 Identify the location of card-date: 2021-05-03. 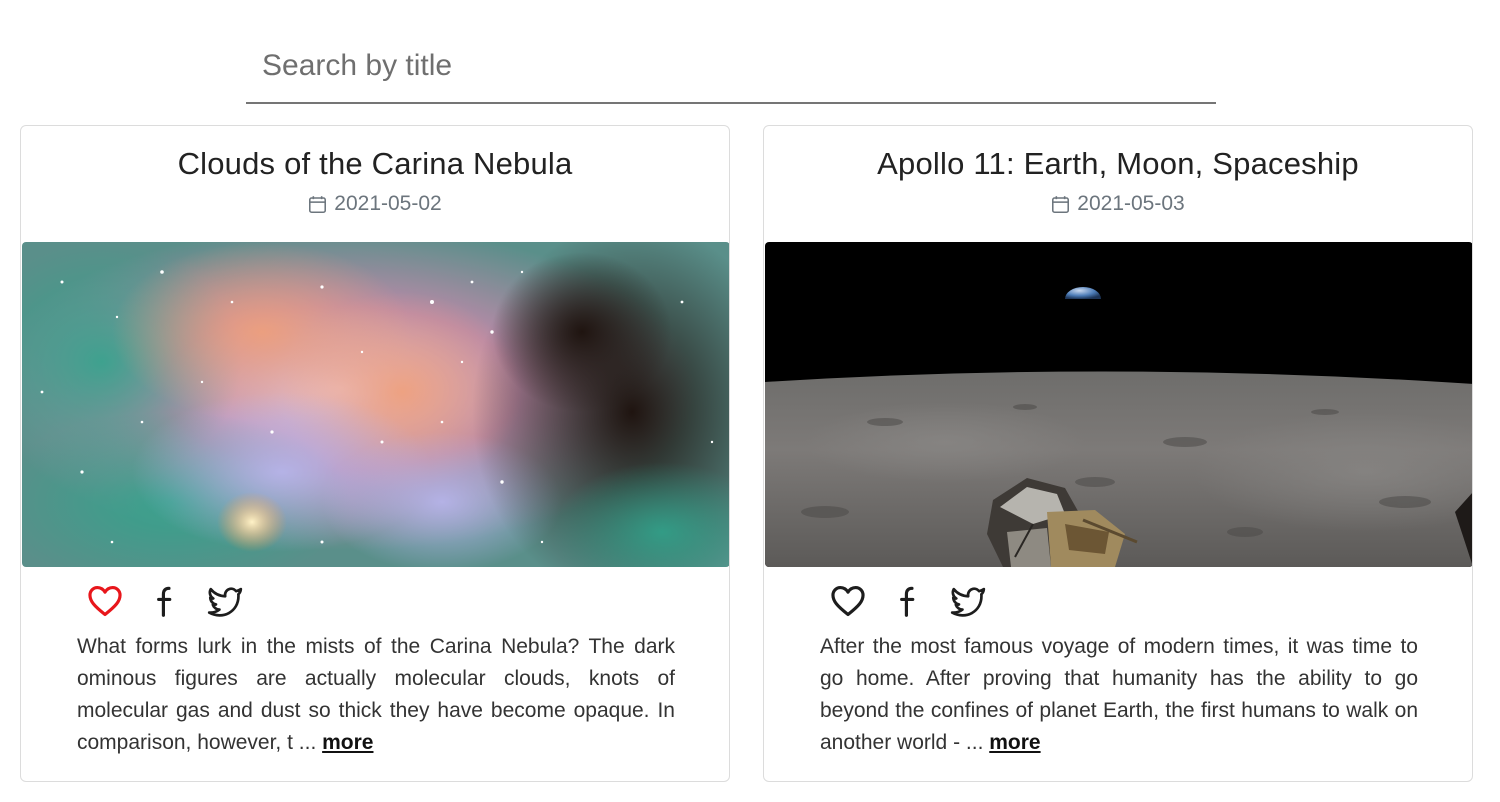
(1118, 204).